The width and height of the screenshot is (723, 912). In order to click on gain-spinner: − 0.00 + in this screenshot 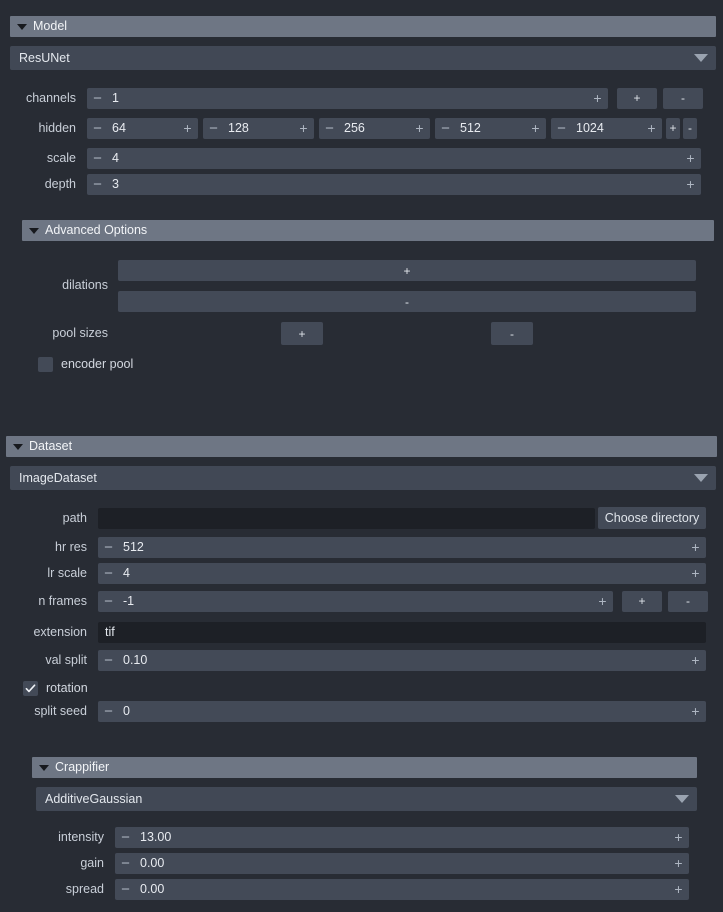, I will do `click(402, 863)`.